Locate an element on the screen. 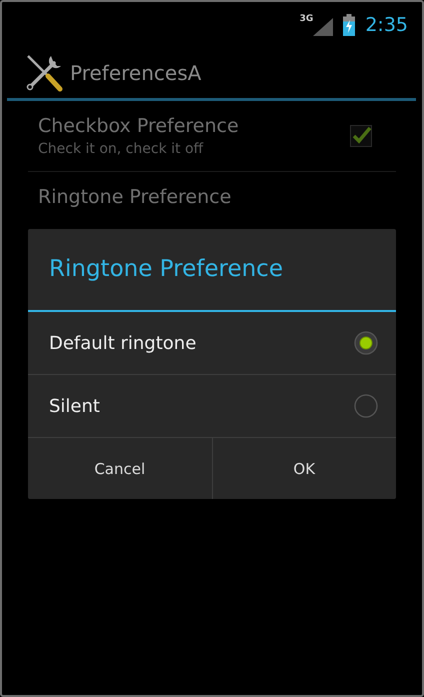  checkbox is located at coordinates (361, 136).